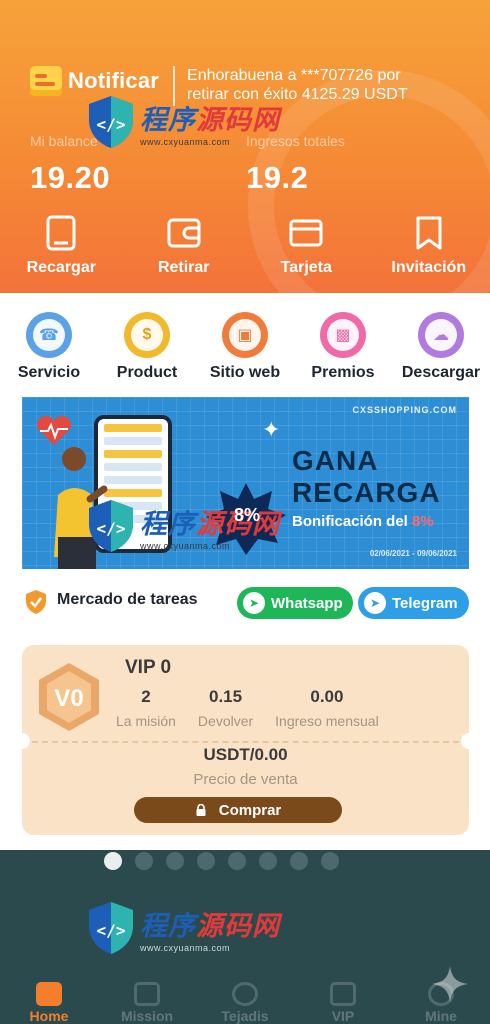  I want to click on user-icon, so click(441, 994).